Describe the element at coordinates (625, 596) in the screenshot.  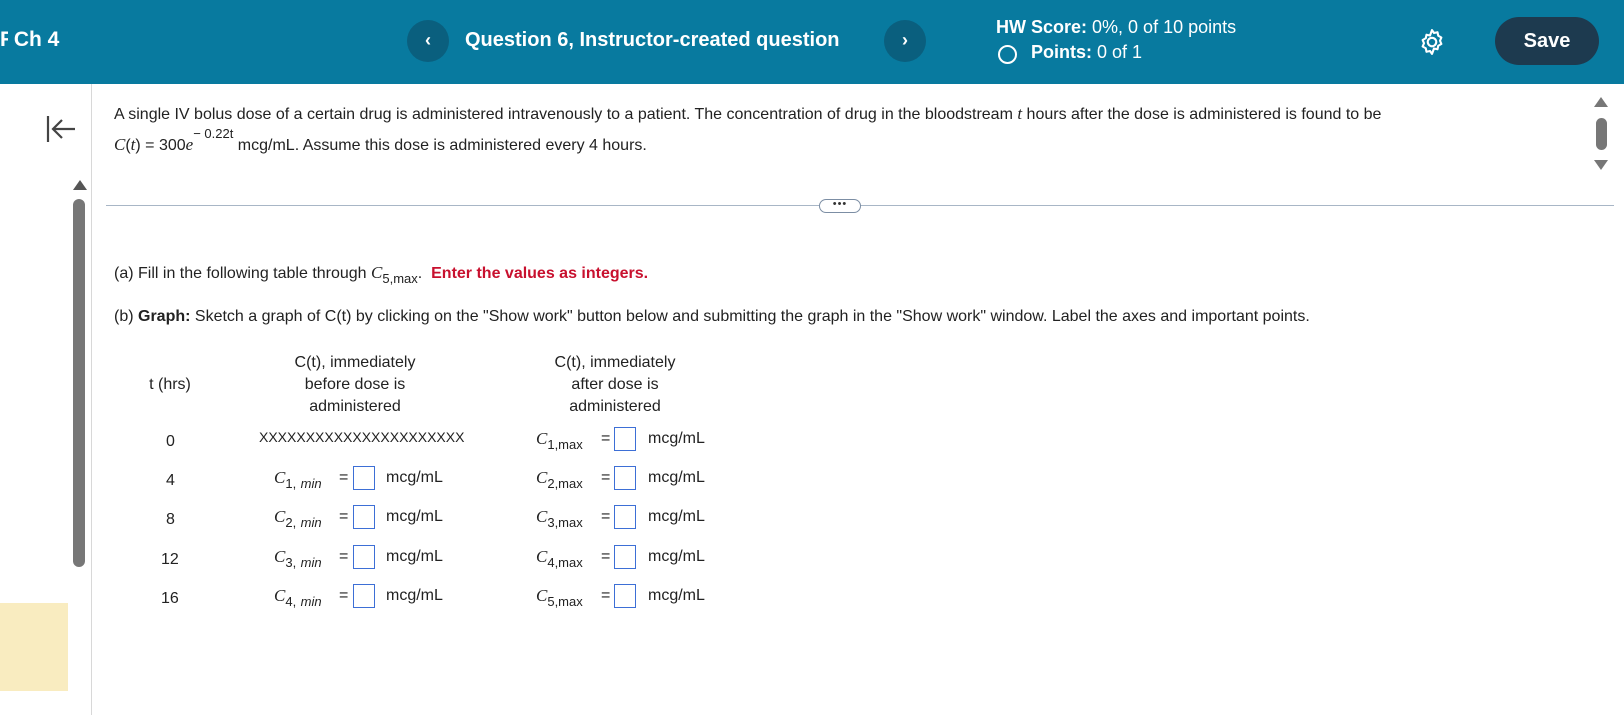
I see `c5-max-input` at that location.